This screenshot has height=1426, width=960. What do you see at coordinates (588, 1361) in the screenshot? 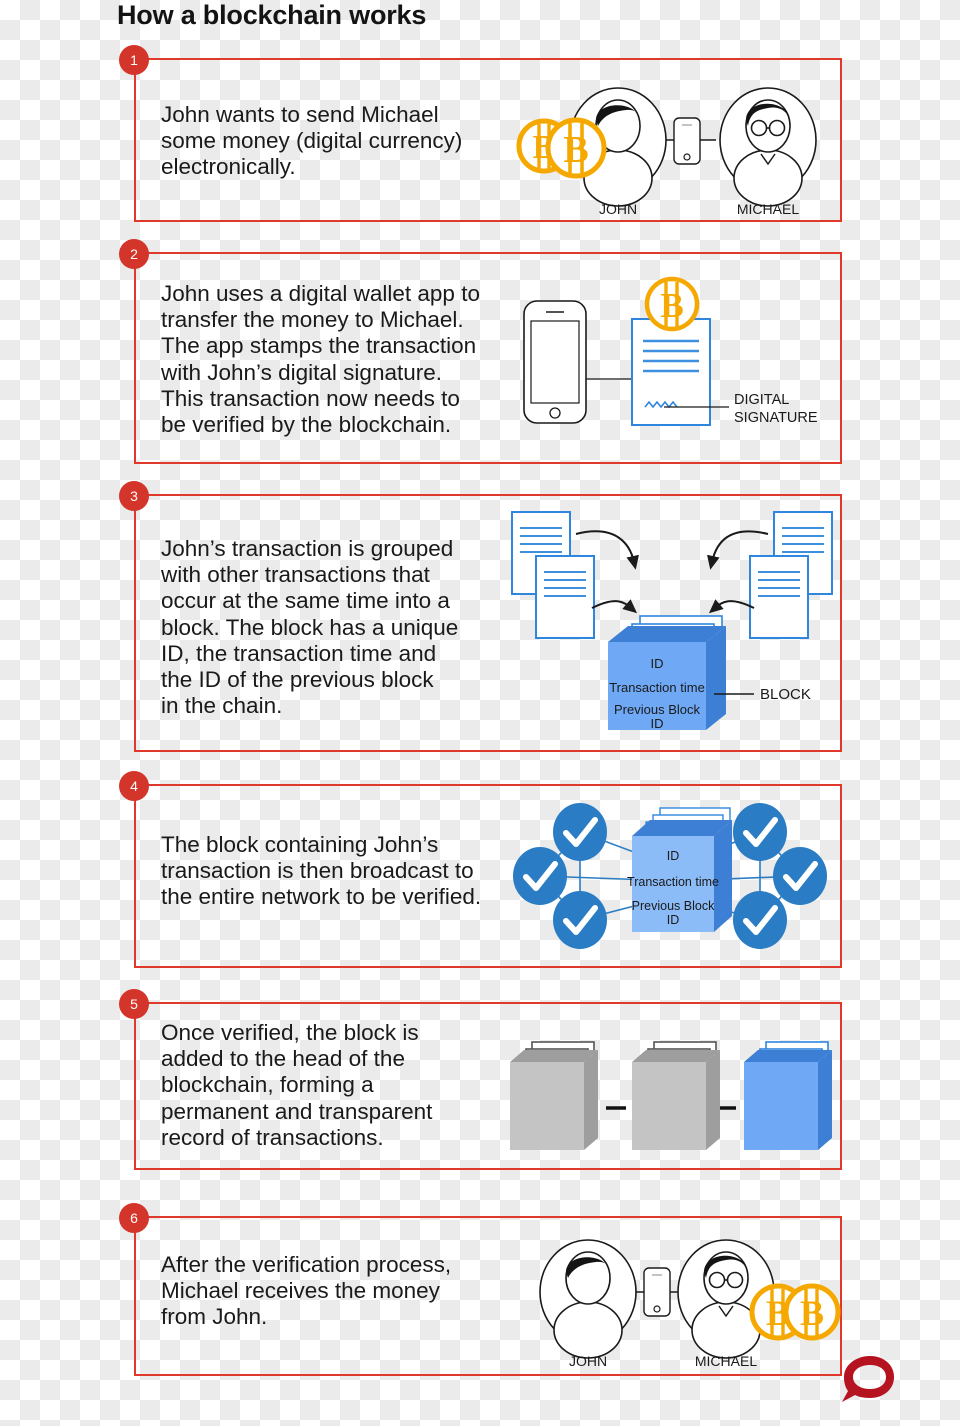
I see `label-john-6: JOHN` at bounding box center [588, 1361].